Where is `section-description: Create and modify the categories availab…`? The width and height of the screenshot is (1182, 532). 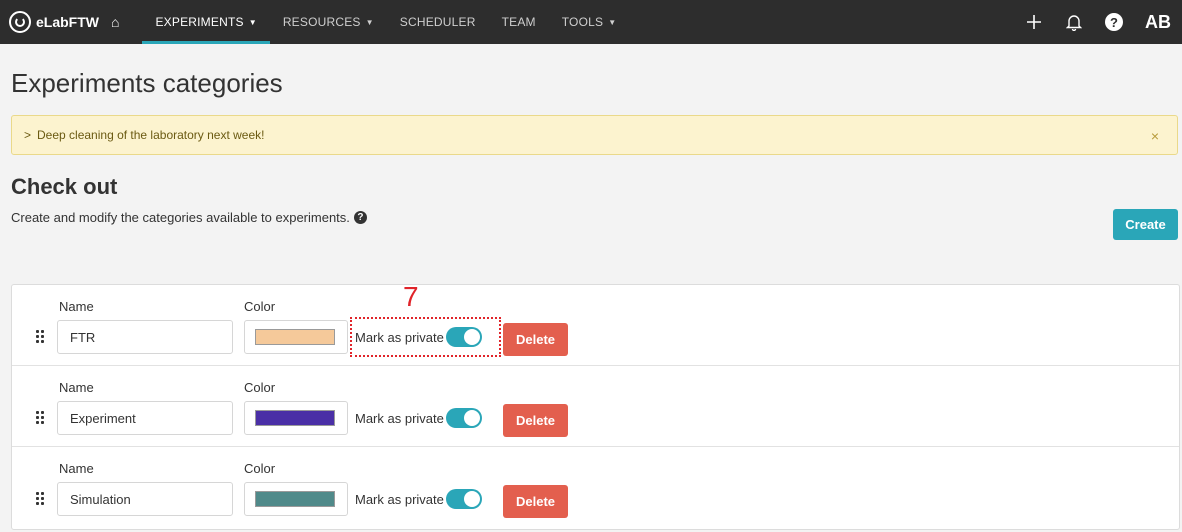 section-description: Create and modify the categories availab… is located at coordinates (189, 217).